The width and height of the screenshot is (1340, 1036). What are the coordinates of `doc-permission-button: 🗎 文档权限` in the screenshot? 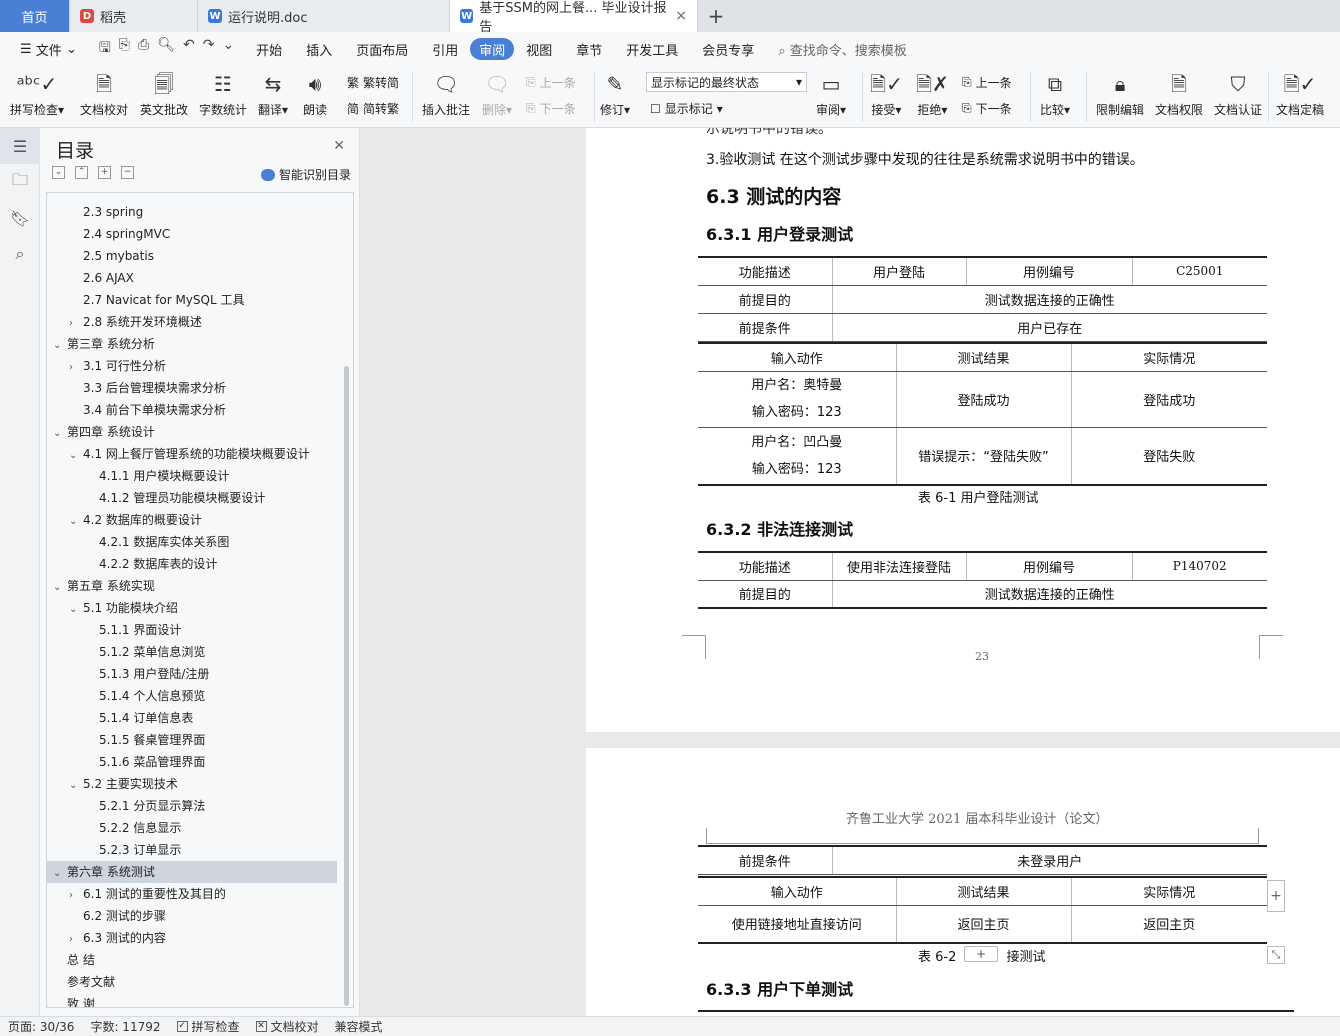 It's located at (1179, 94).